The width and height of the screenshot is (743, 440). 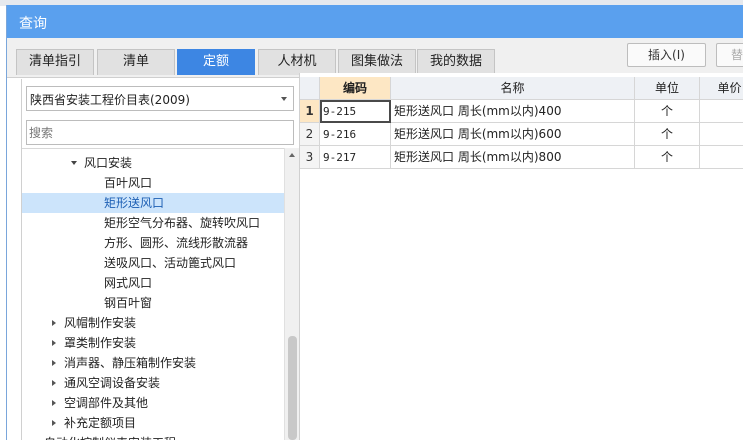 What do you see at coordinates (297, 62) in the screenshot?
I see `tab-labor-material-machine: 人材机` at bounding box center [297, 62].